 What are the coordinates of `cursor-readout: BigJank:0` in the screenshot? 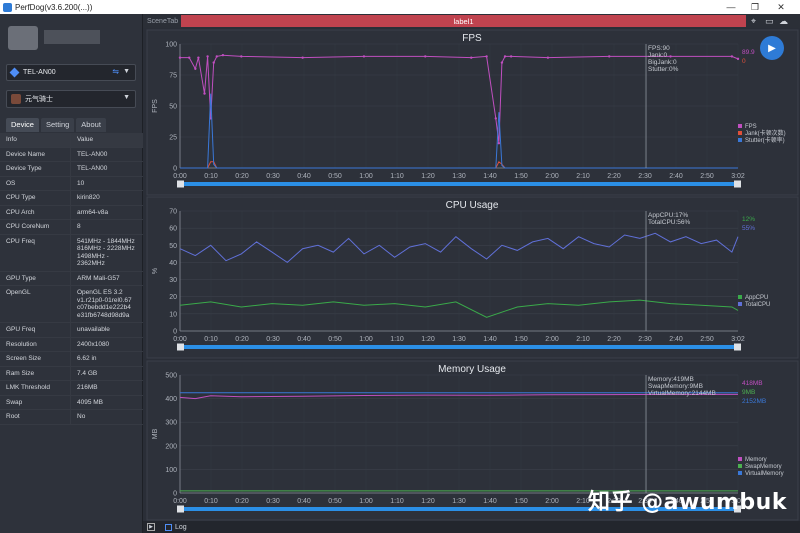 It's located at (662, 62).